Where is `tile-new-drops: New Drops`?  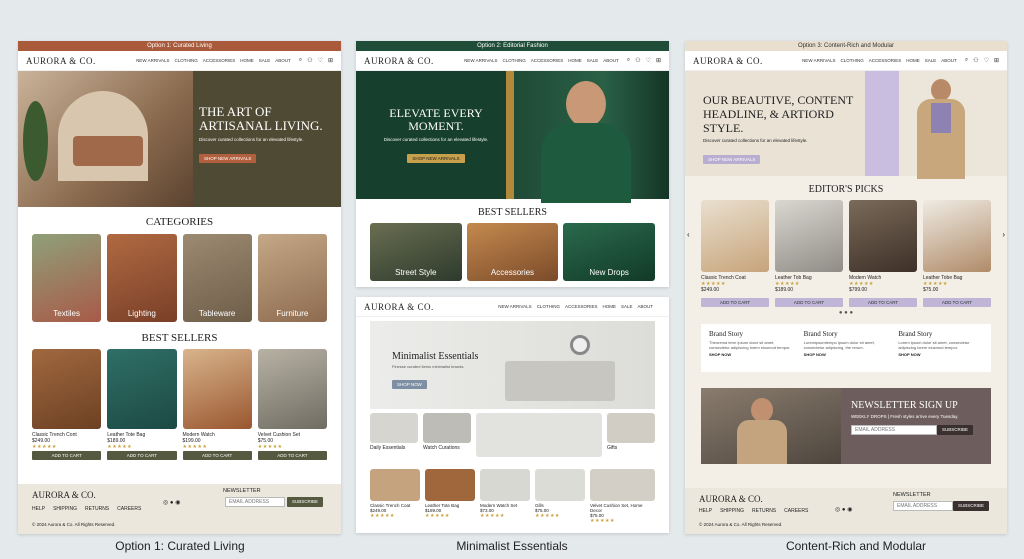 tile-new-drops: New Drops is located at coordinates (609, 252).